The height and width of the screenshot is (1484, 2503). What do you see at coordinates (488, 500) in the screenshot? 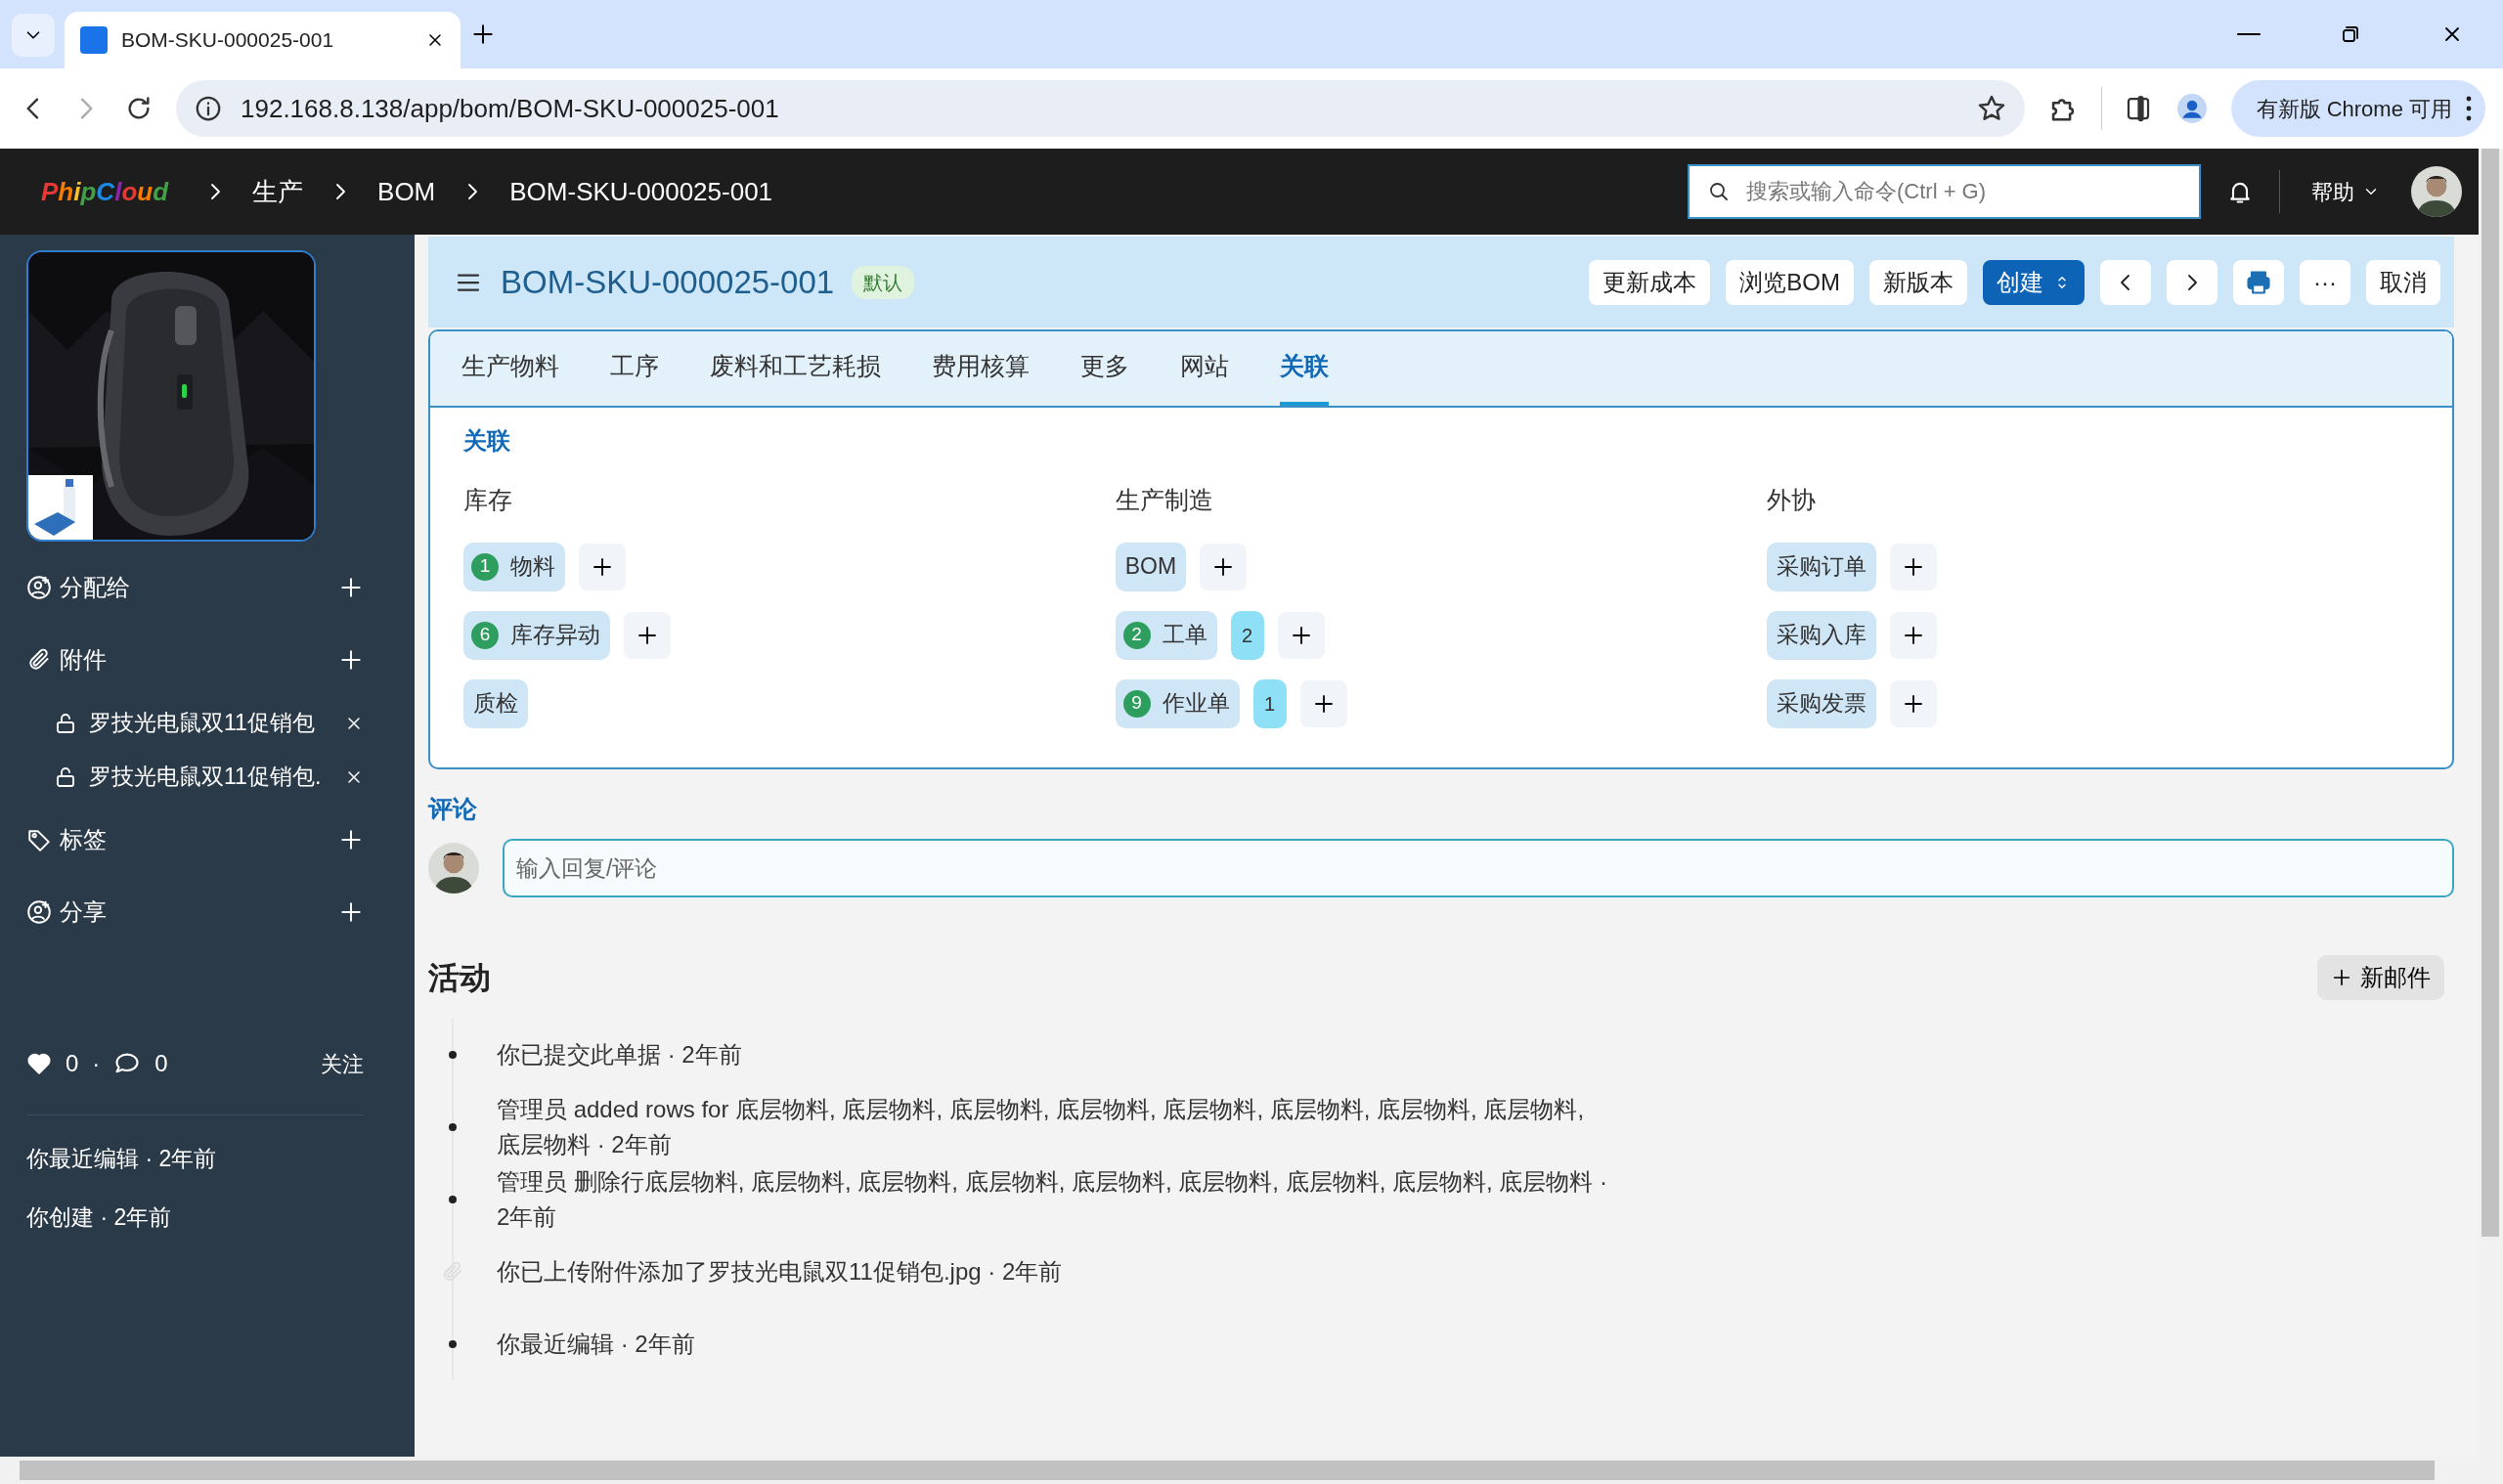
I see `group-title: 库存` at bounding box center [488, 500].